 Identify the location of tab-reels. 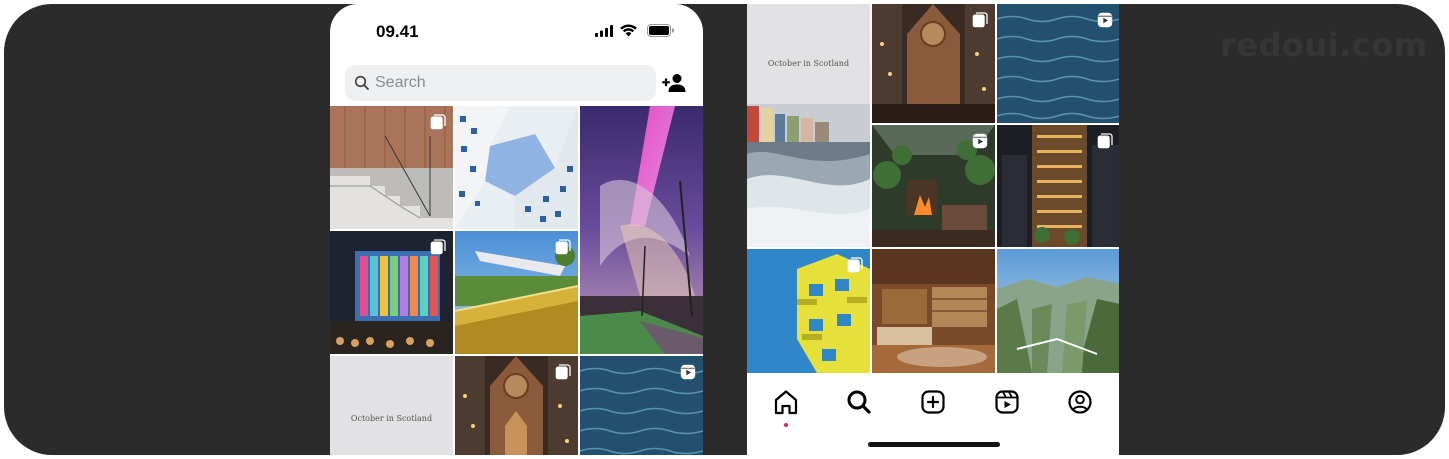
(1007, 402).